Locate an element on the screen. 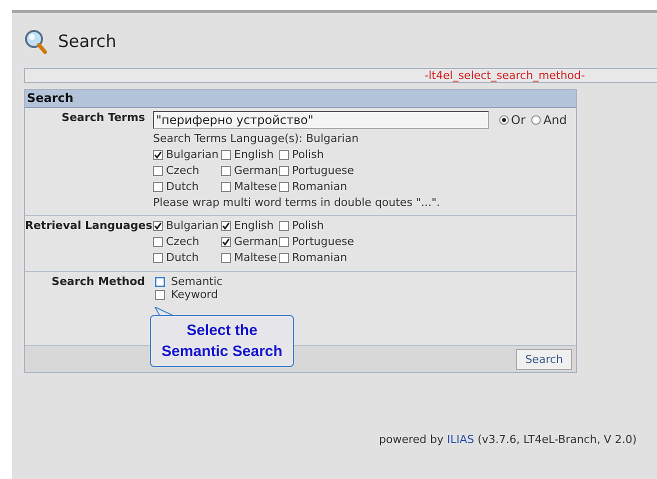 The height and width of the screenshot is (479, 657). search-icon is located at coordinates (36, 42).